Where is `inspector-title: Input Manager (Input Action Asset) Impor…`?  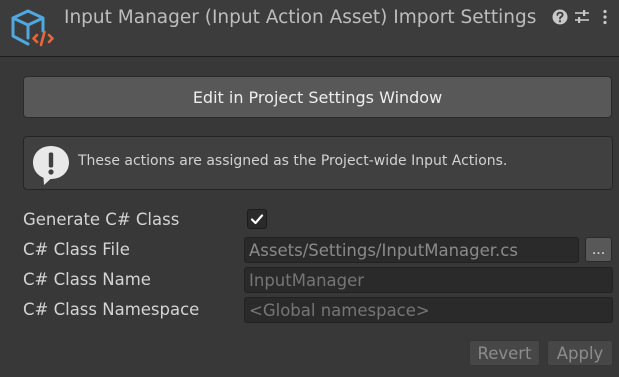
inspector-title: Input Manager (Input Action Asset) Impor… is located at coordinates (300, 17).